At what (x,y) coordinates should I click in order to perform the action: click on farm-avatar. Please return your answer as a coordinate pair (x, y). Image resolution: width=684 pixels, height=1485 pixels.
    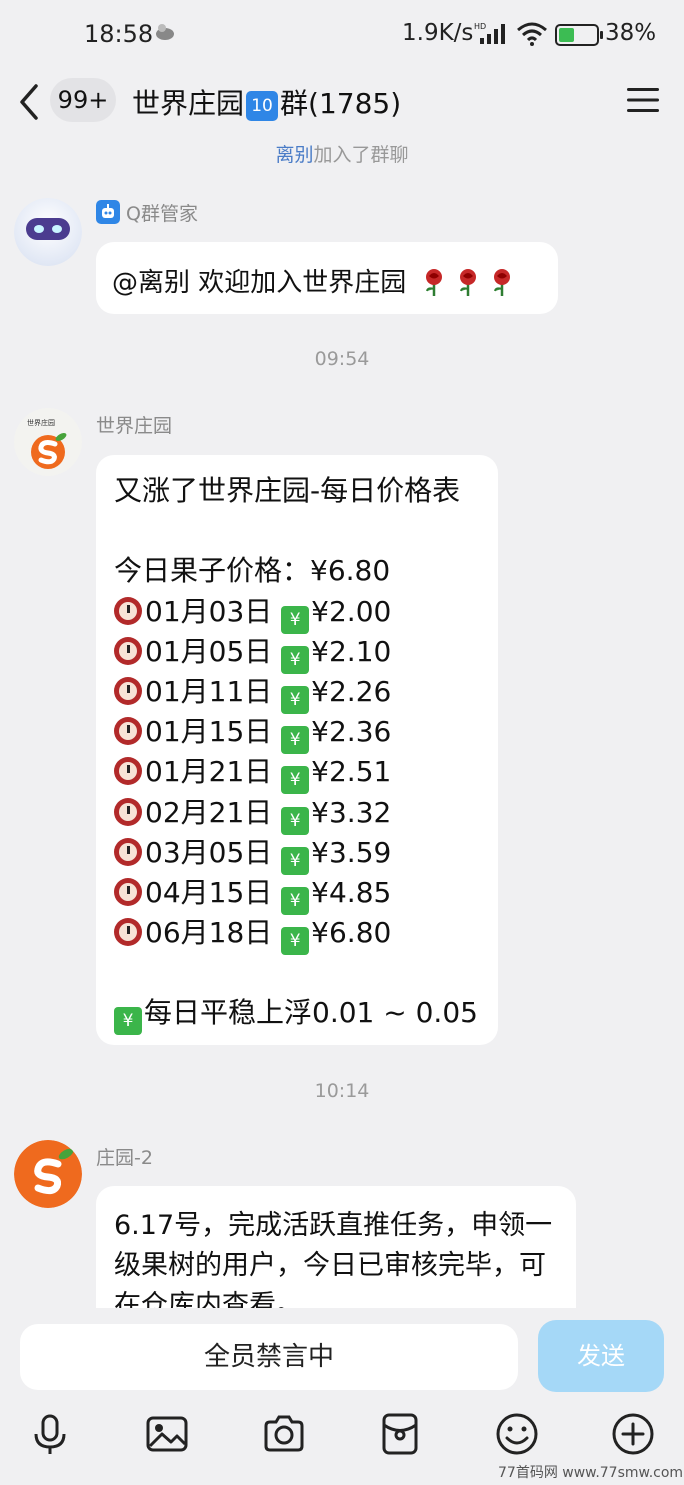
    Looking at the image, I should click on (48, 1174).